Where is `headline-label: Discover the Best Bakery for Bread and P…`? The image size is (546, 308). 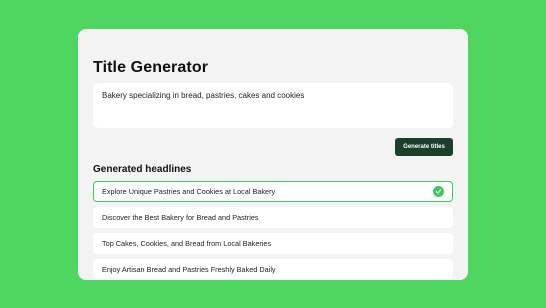
headline-label: Discover the Best Bakery for Bread and P… is located at coordinates (180, 217).